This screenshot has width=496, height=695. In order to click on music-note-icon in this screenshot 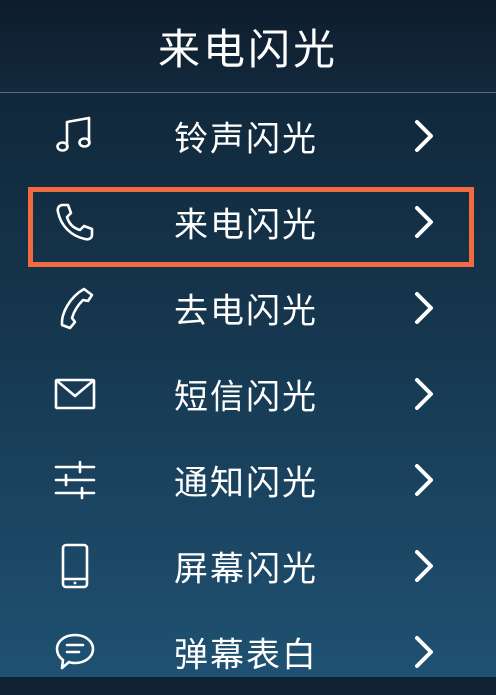, I will do `click(75, 136)`.